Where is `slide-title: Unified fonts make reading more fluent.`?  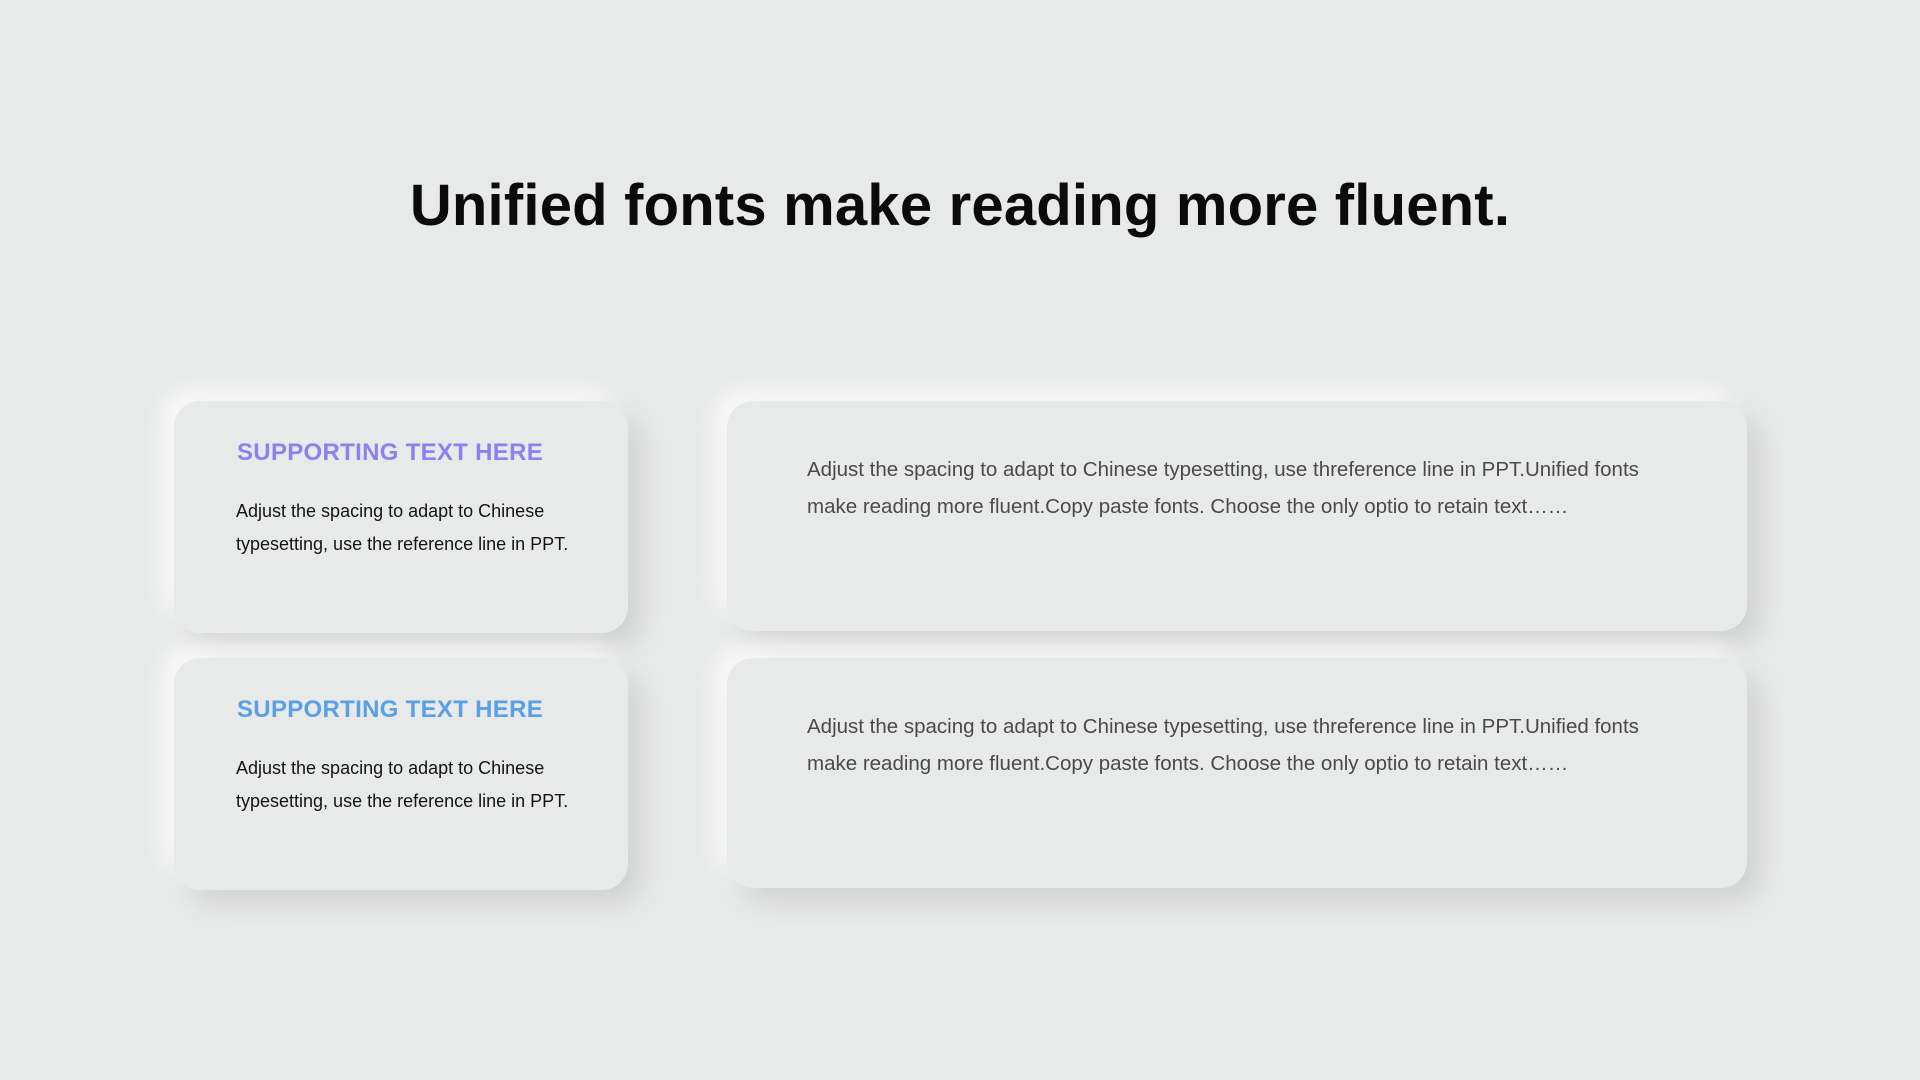
slide-title: Unified fonts make reading more fluent. is located at coordinates (960, 205).